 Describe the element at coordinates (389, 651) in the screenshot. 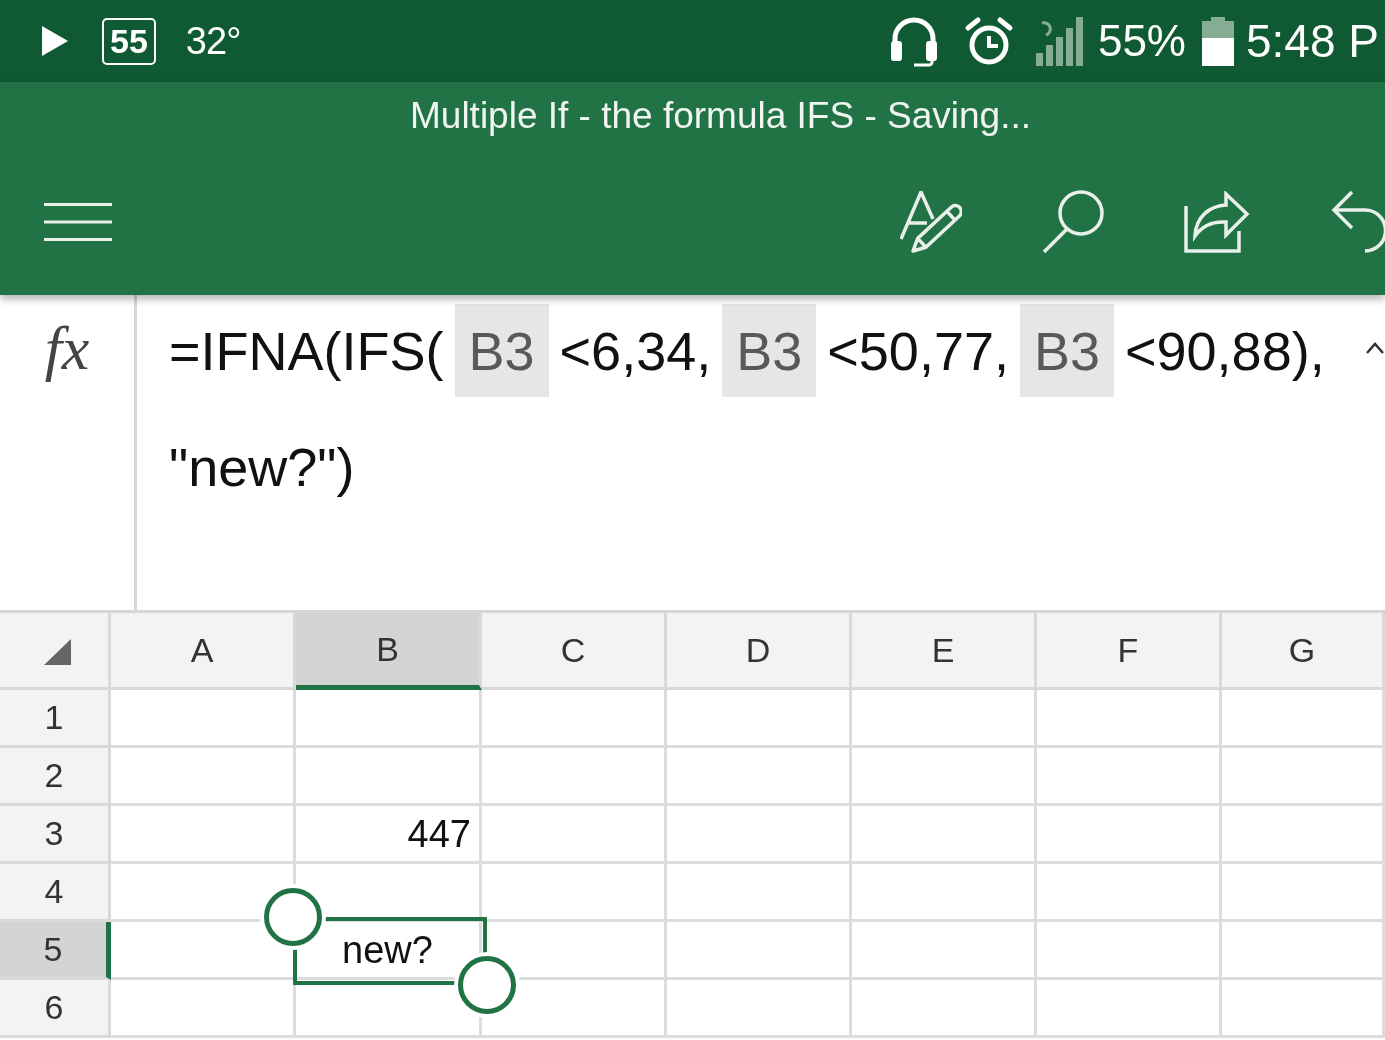

I see `column-header: B` at that location.